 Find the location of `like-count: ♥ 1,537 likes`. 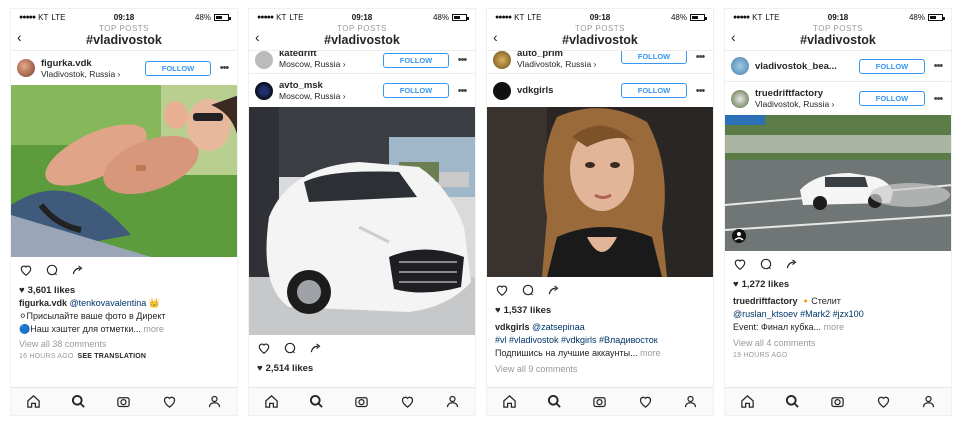

like-count: ♥ 1,537 likes is located at coordinates (600, 310).